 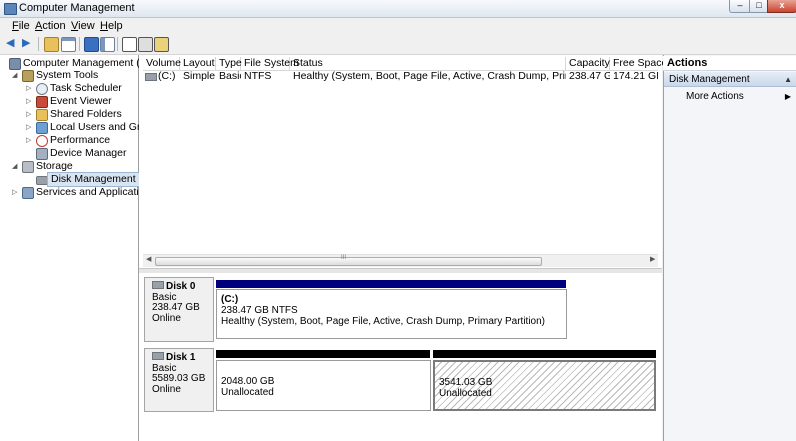 I want to click on tree-item-shared-folders: ▷ Shared Folders, so click(x=69, y=114).